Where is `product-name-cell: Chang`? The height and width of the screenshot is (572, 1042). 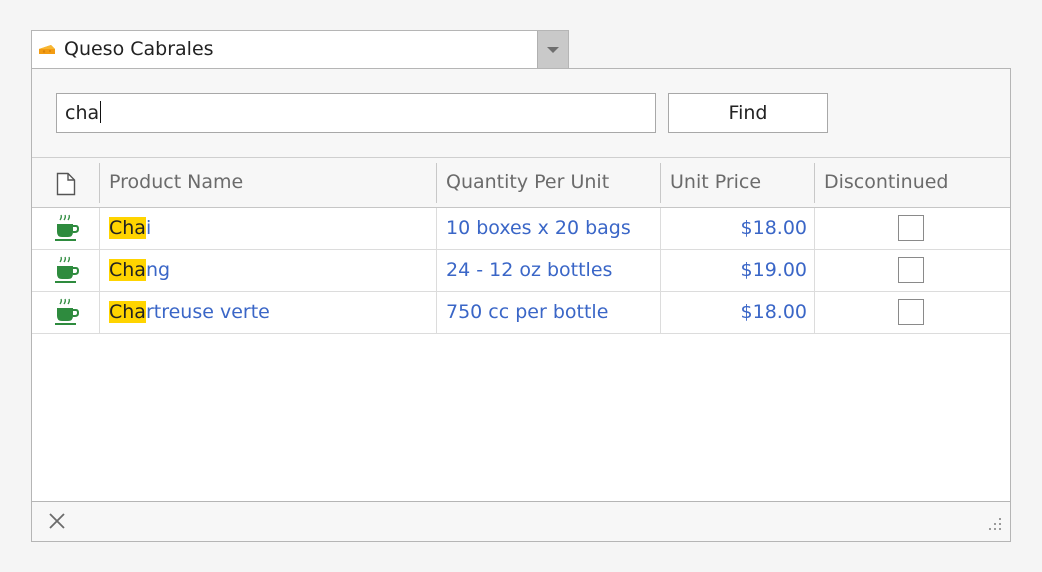
product-name-cell: Chang is located at coordinates (140, 270).